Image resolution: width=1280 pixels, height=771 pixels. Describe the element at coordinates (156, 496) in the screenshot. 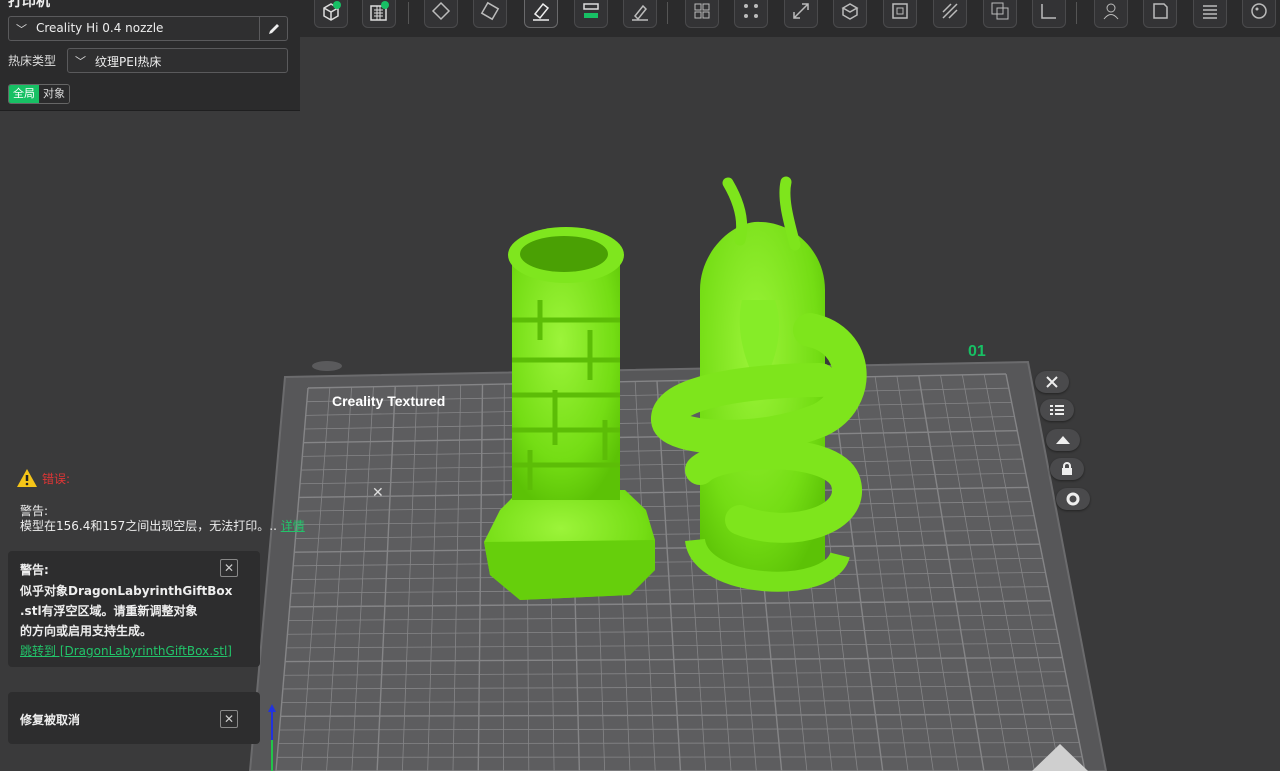

I see `error-notification: 错误: 警告: 模型在156.4和157之间出现空层，无法打印。.. 详情` at that location.